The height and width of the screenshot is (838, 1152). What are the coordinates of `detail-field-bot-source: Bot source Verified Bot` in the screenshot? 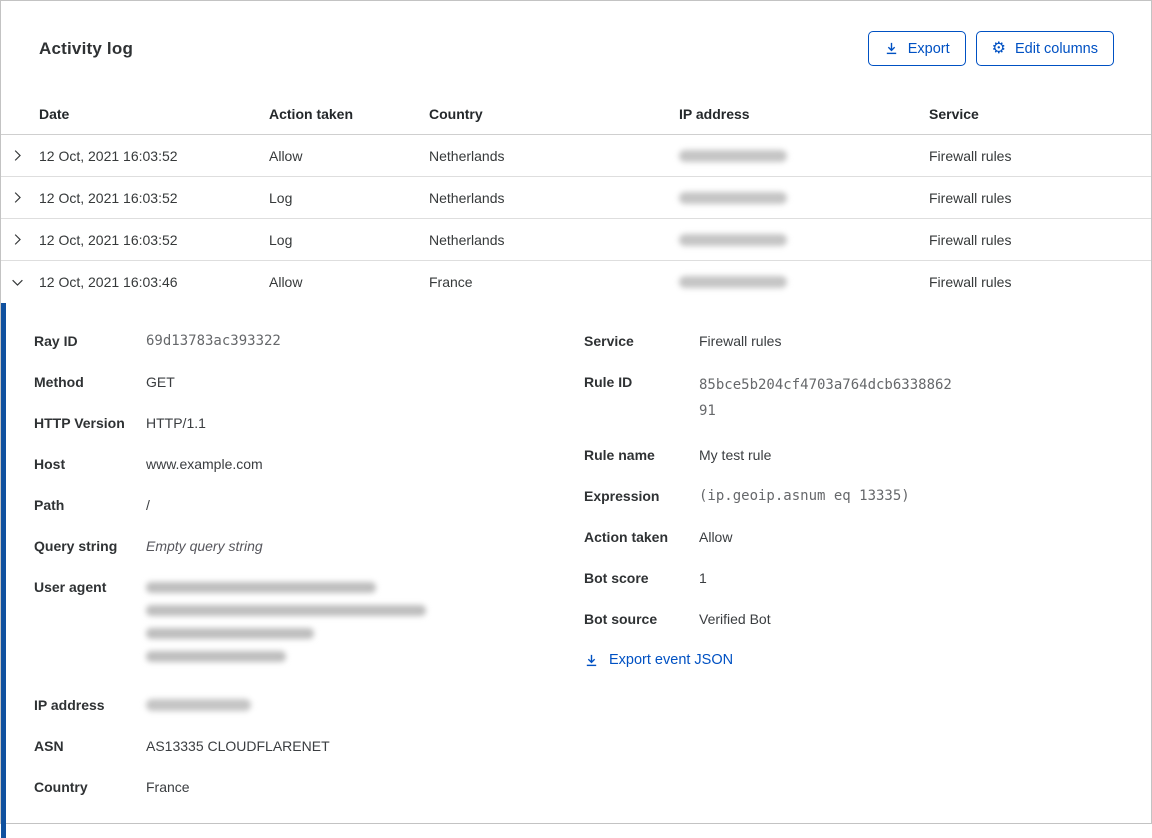 It's located at (677, 619).